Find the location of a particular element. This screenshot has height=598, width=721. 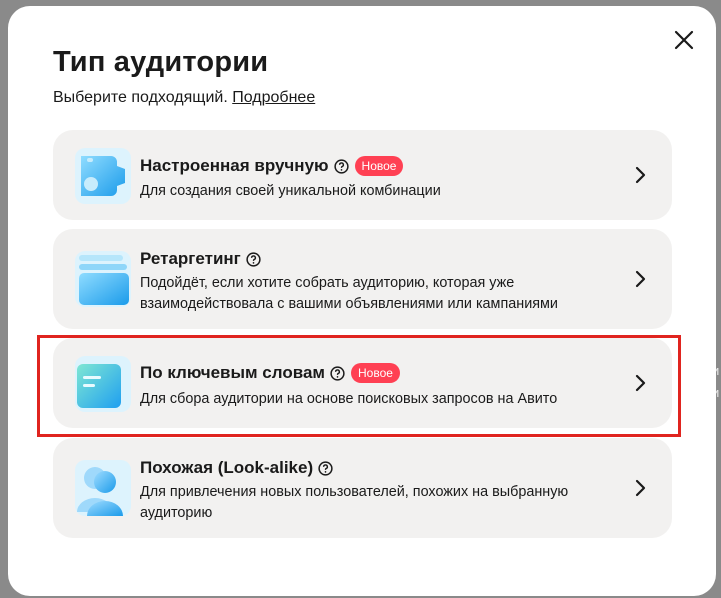

option-title: Ретаргетинг is located at coordinates (200, 259).